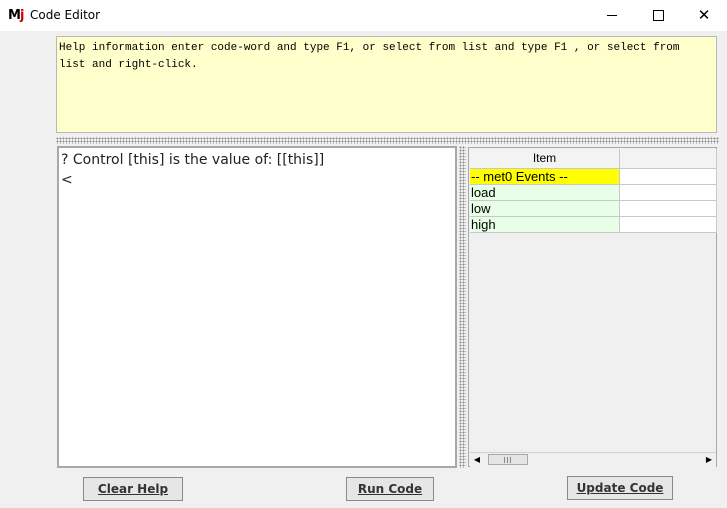  I want to click on app-logo-letter: M, so click(14, 15).